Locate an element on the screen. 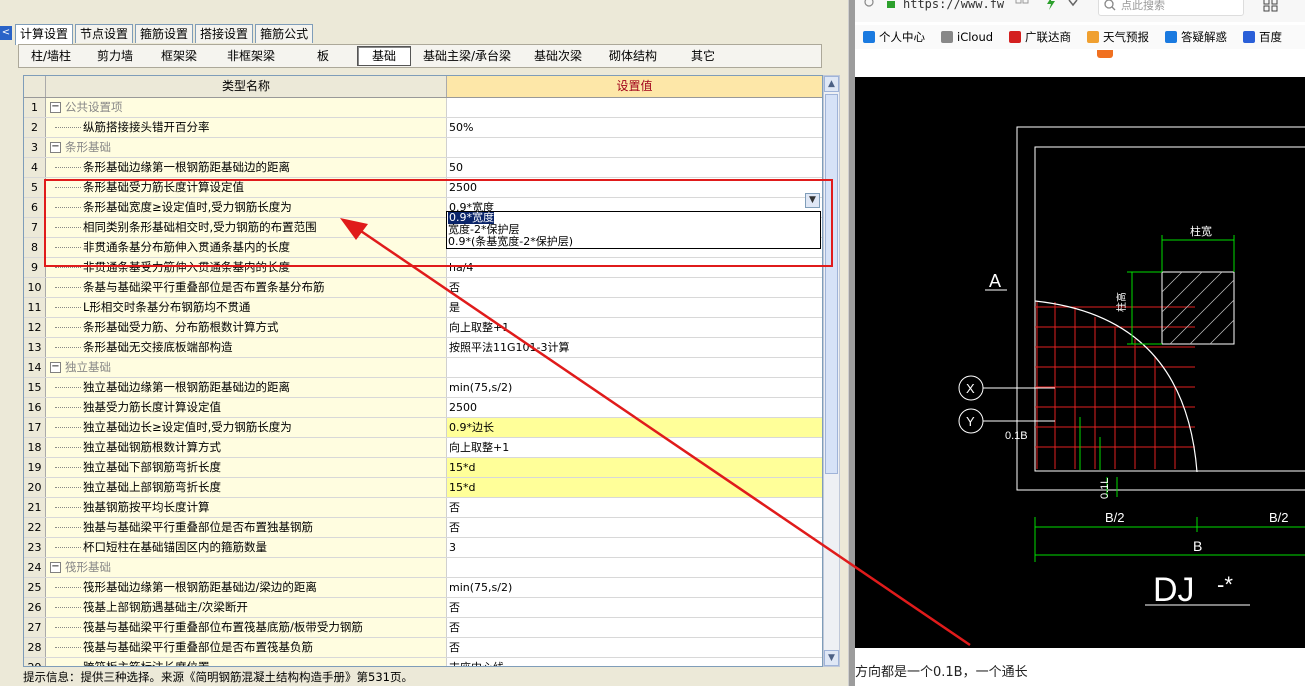 The height and width of the screenshot is (686, 1305). apps-grid-icon is located at coordinates (1271, 6).